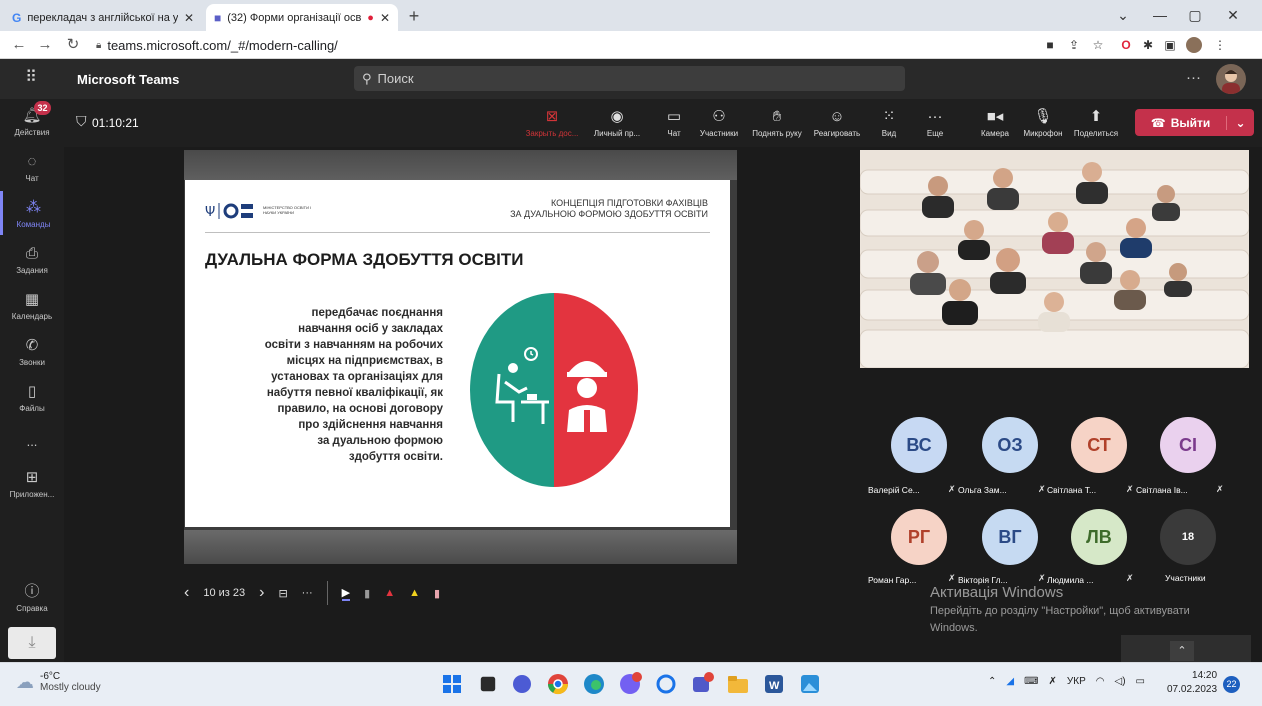  What do you see at coordinates (919, 537) in the screenshot?
I see `participant-avatar: РГ` at bounding box center [919, 537].